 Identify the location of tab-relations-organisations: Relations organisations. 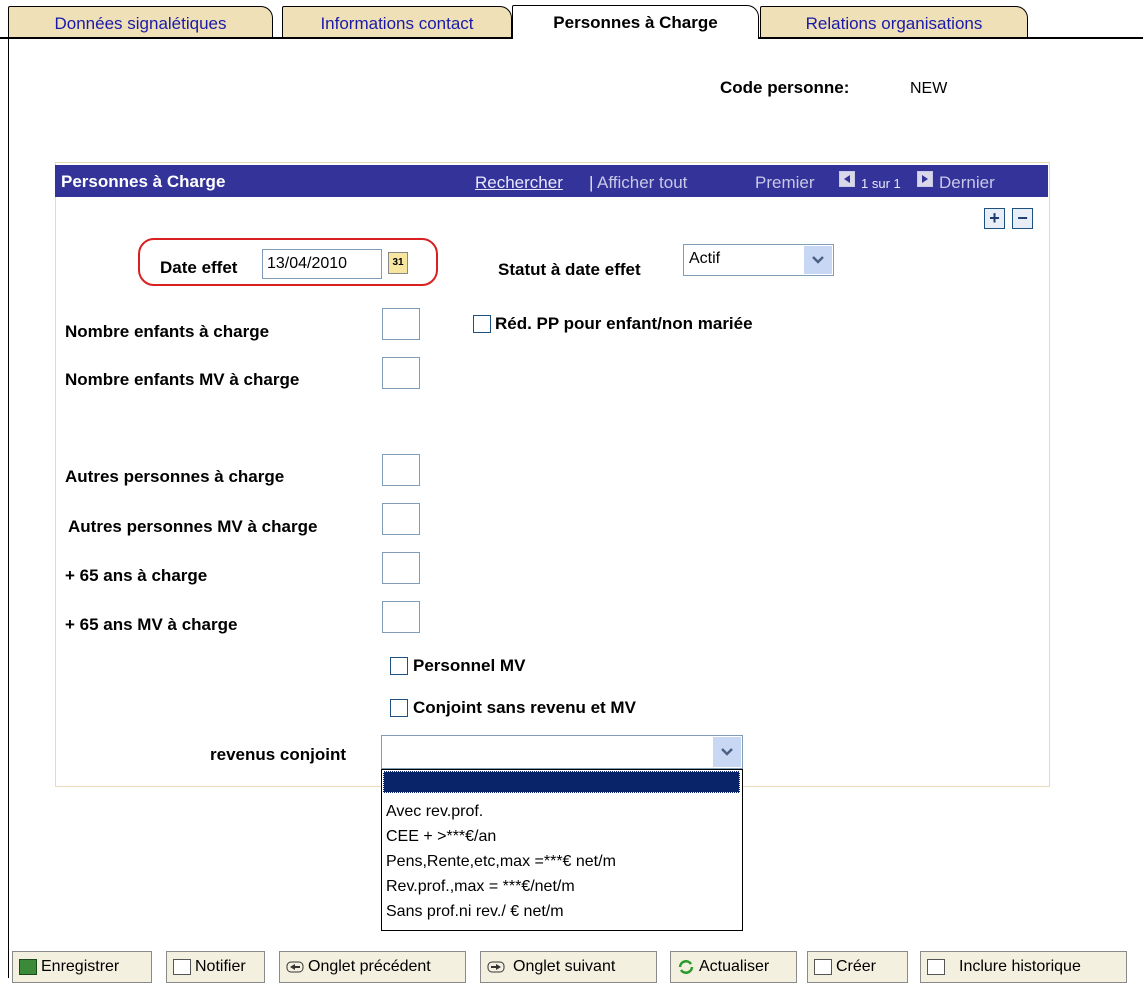
(894, 22).